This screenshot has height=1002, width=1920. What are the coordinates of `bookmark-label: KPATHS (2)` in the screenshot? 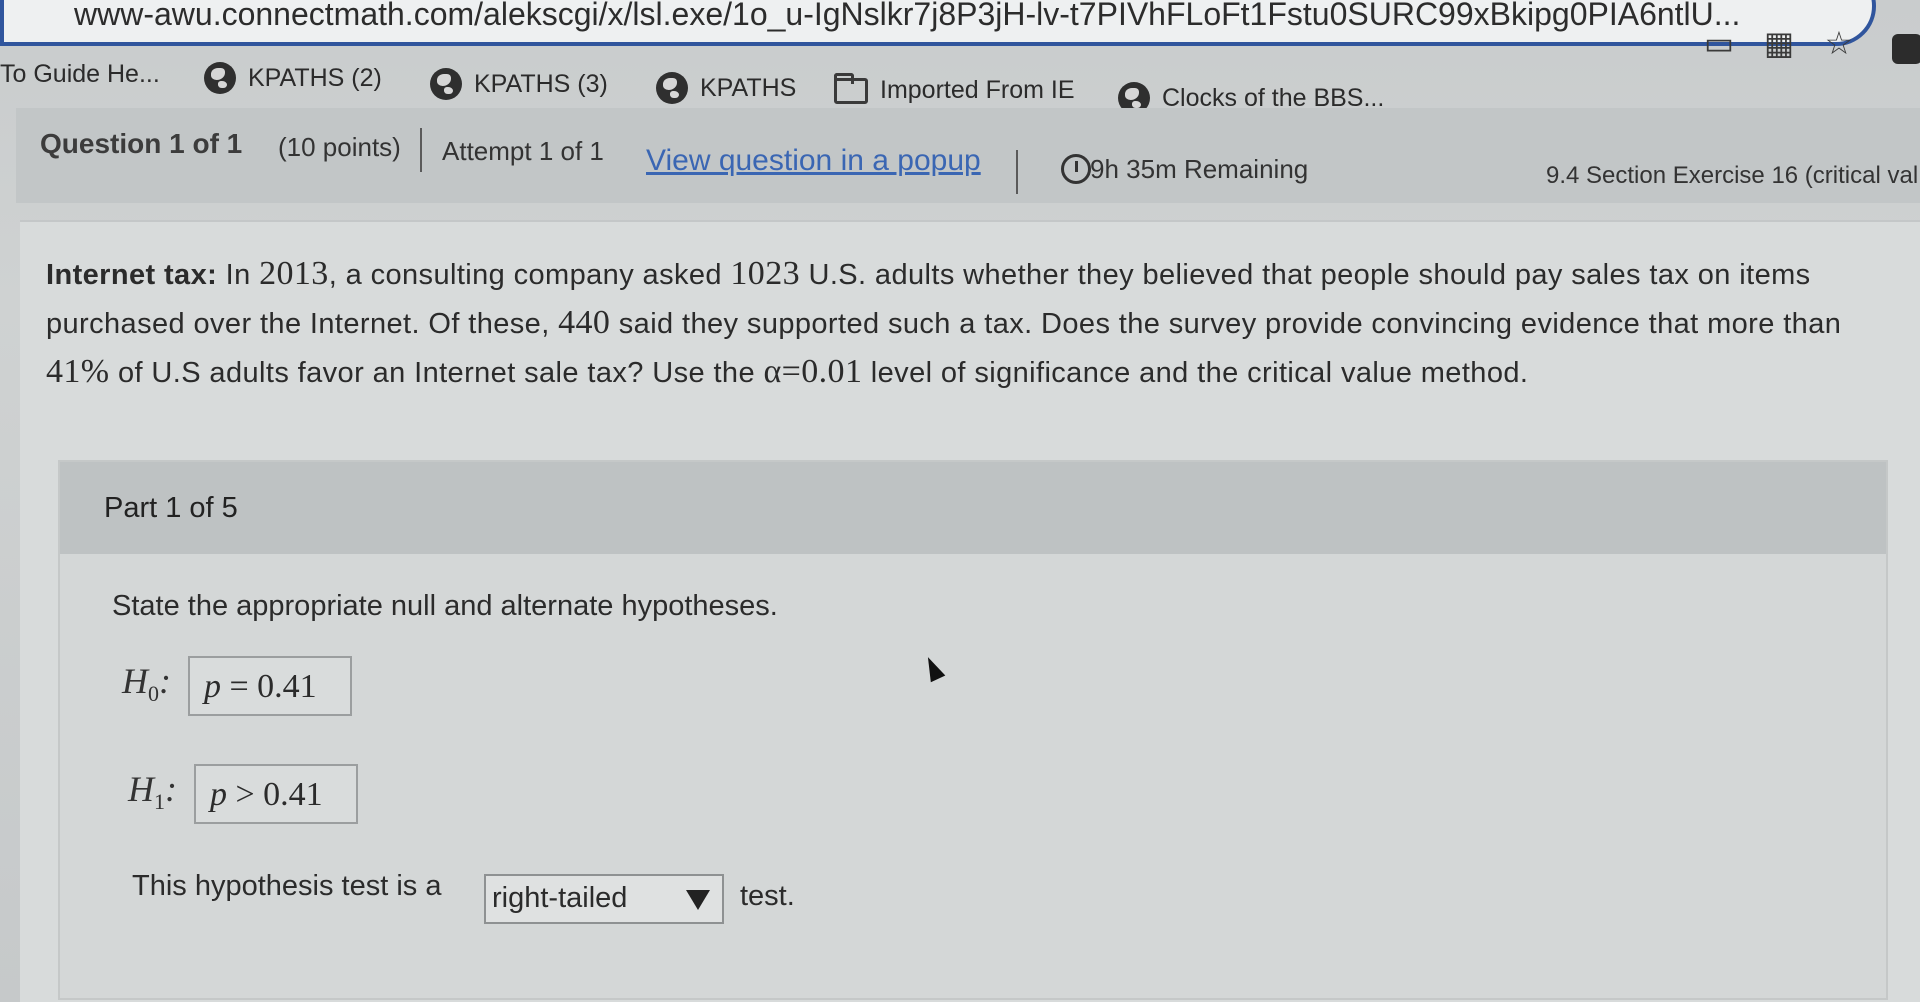 It's located at (315, 77).